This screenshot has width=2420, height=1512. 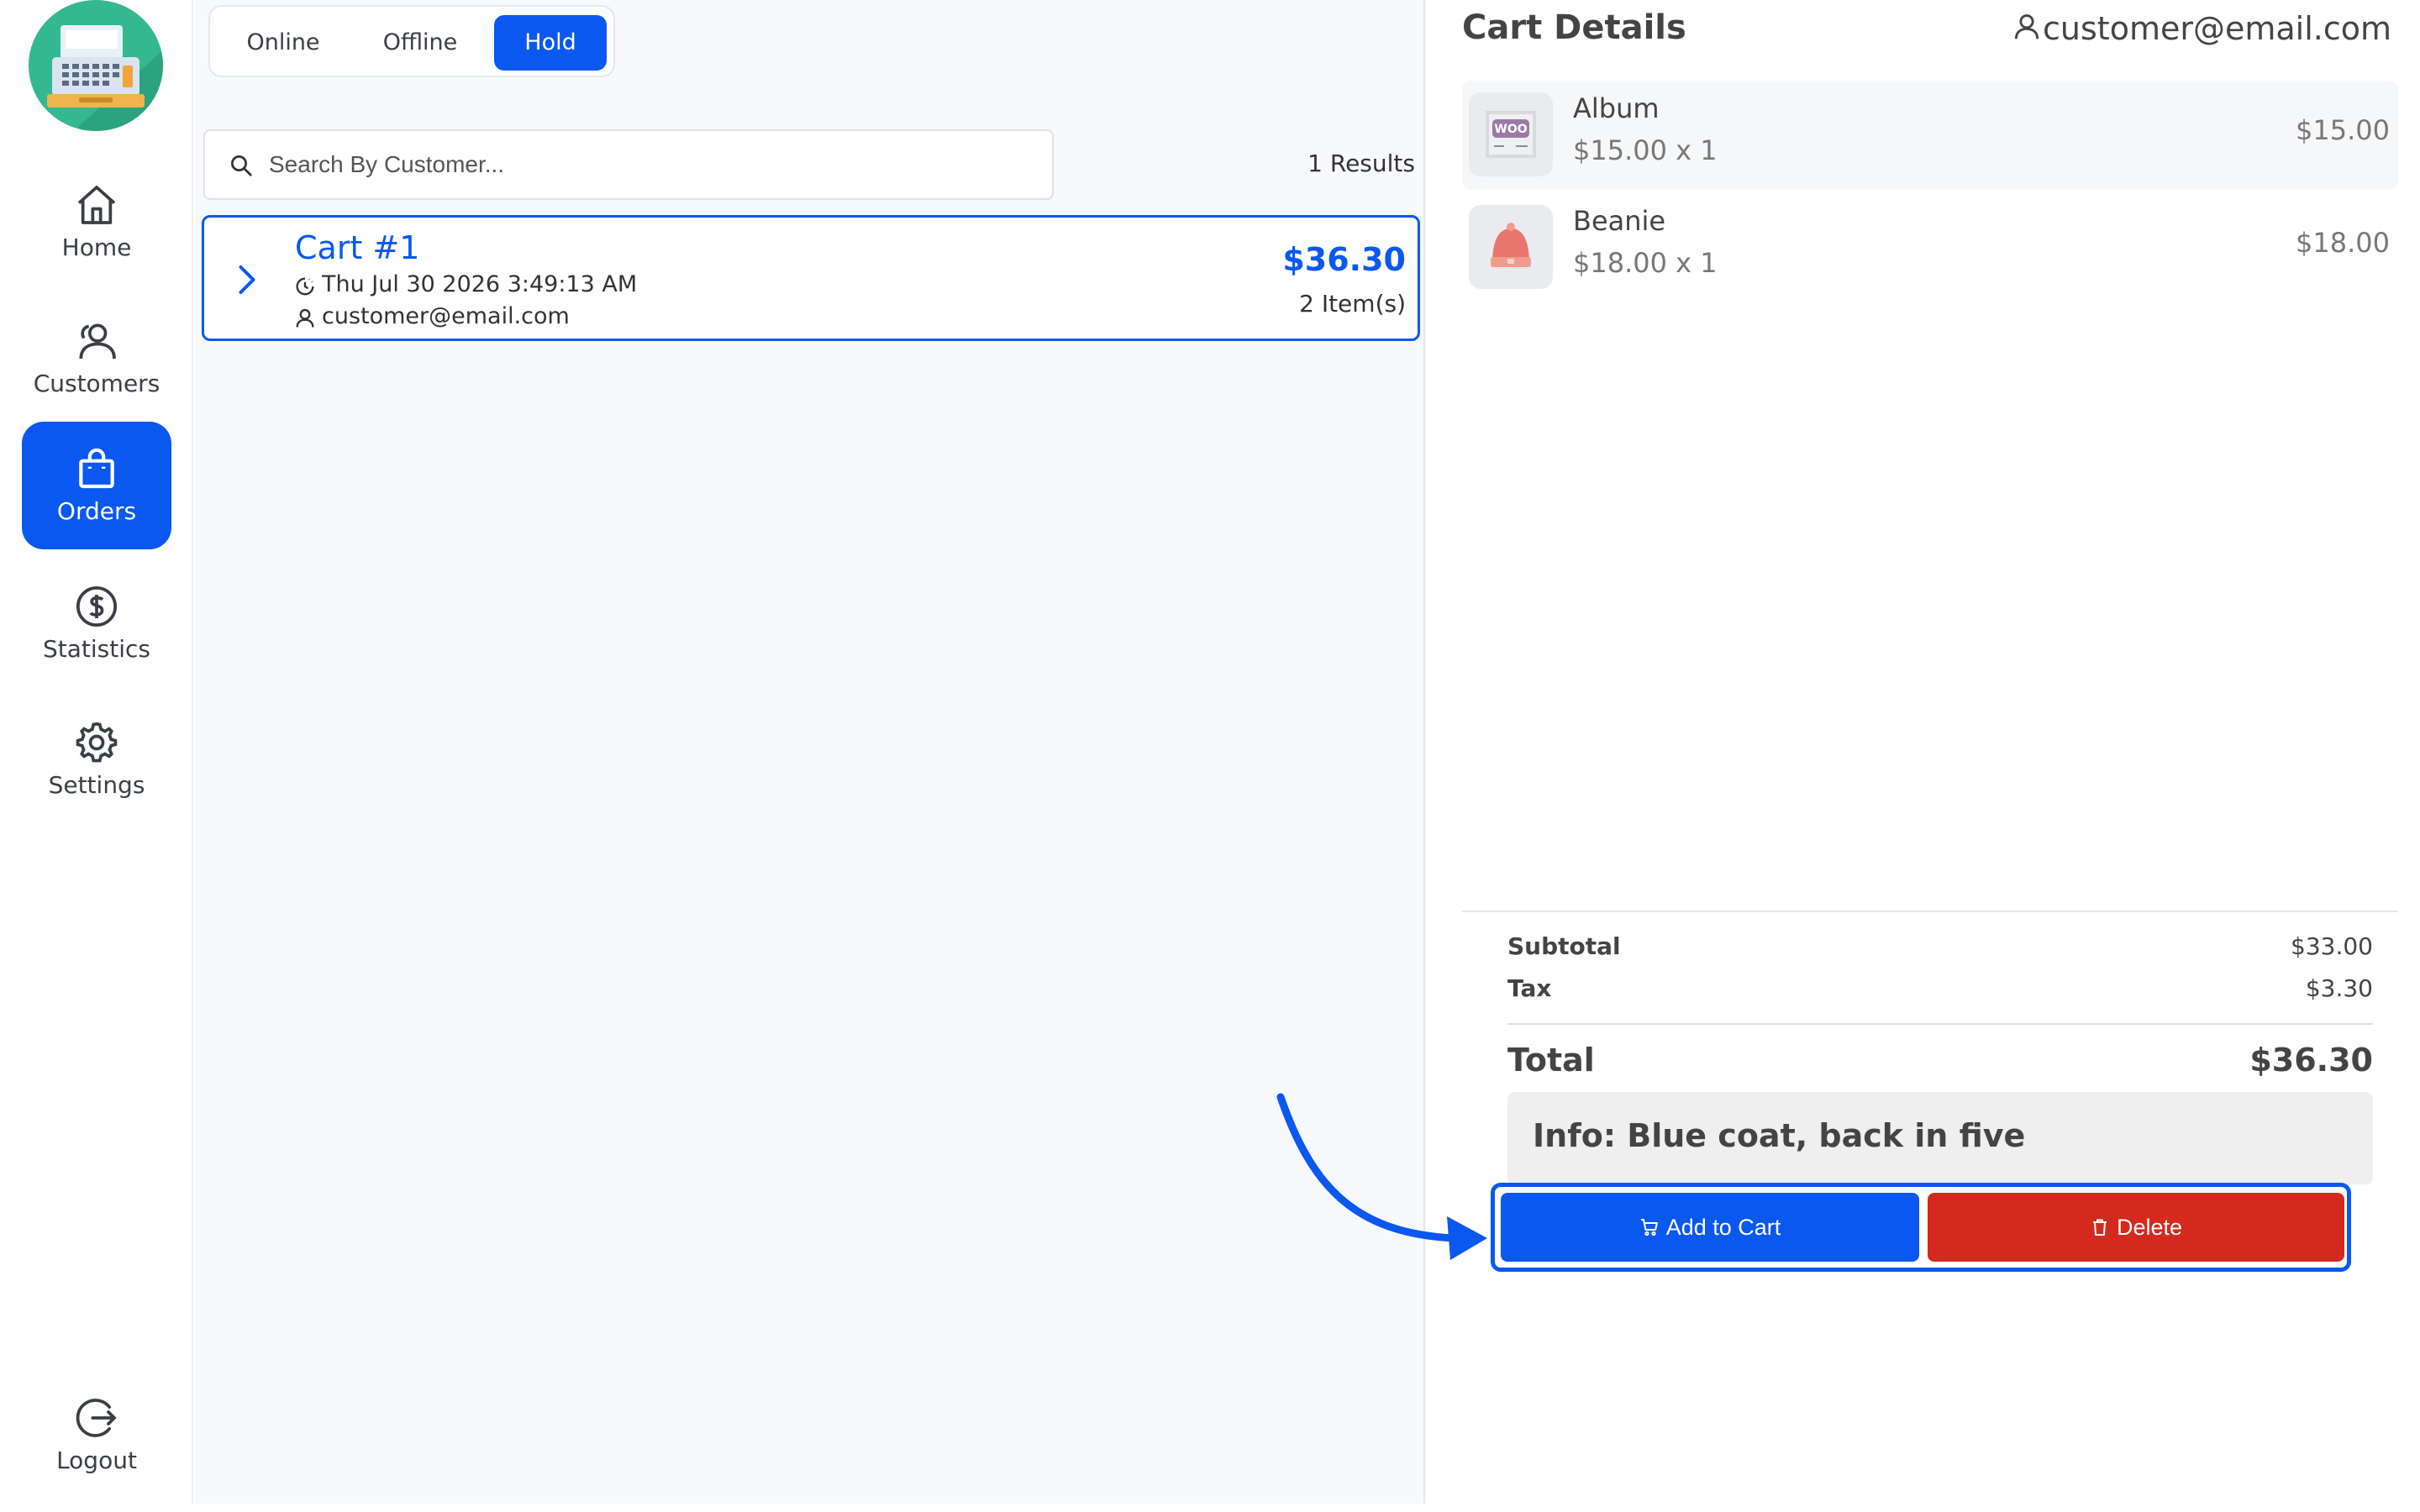 What do you see at coordinates (97, 341) in the screenshot?
I see `customers-icon` at bounding box center [97, 341].